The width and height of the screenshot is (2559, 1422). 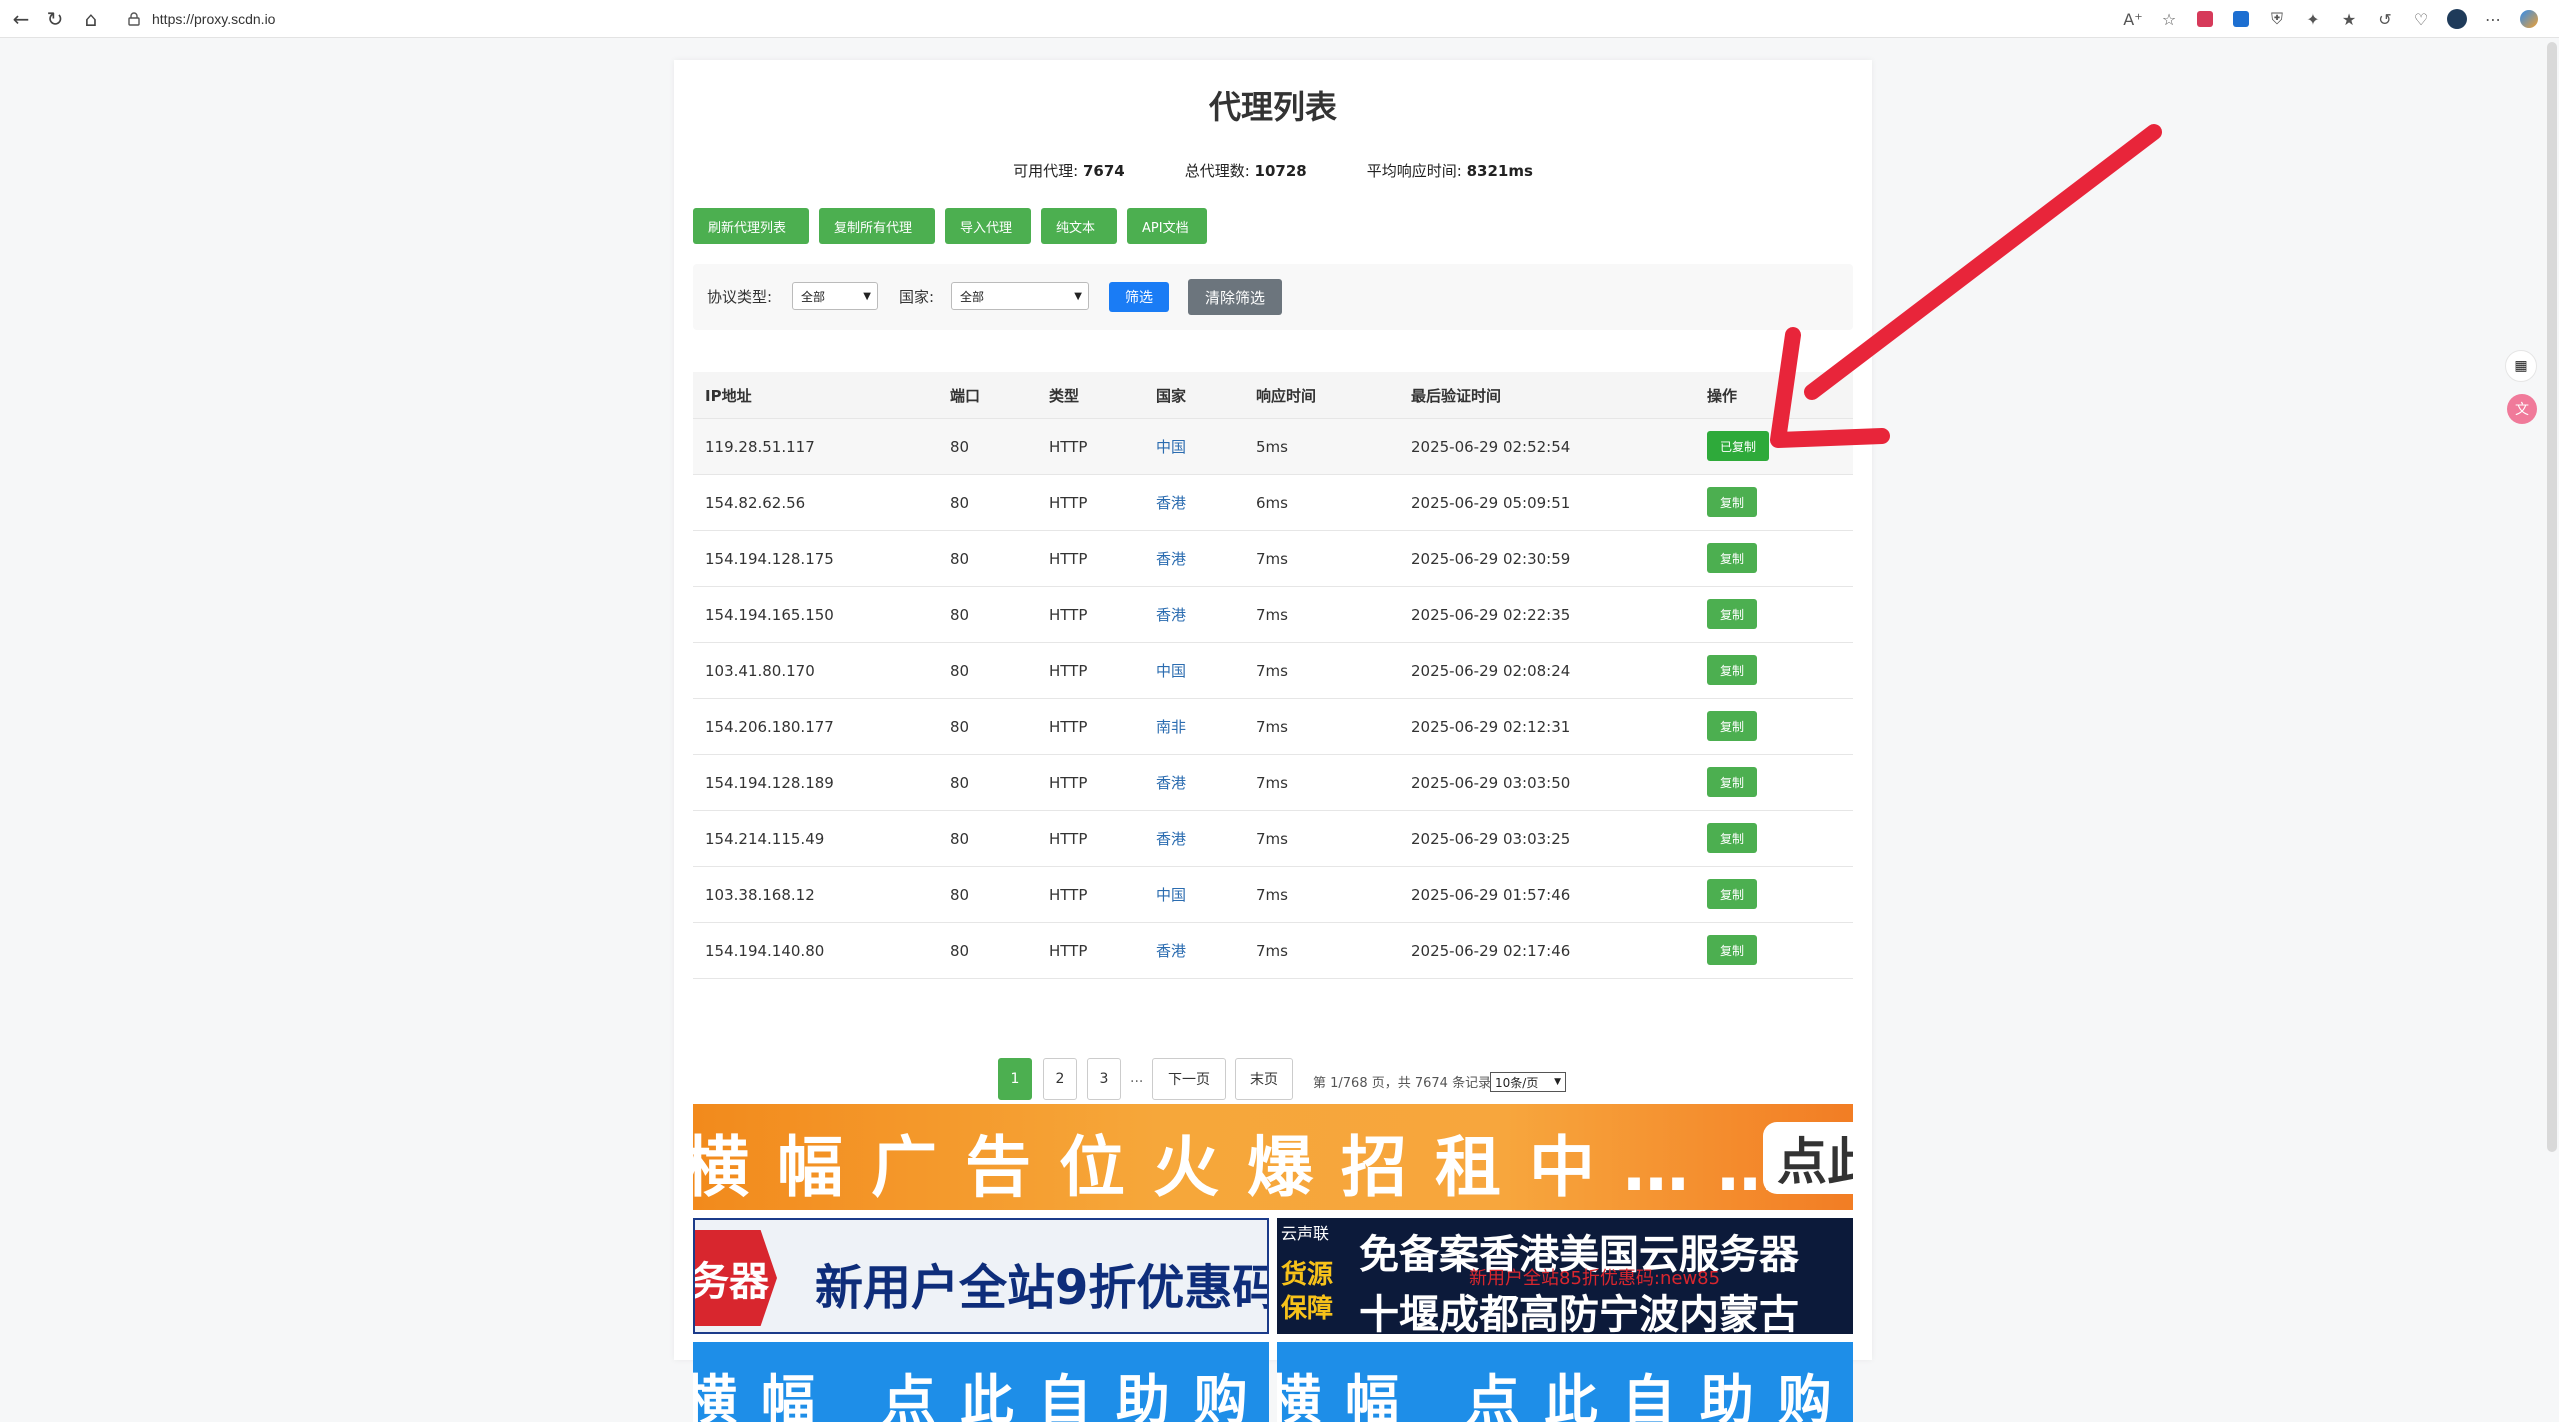 I want to click on country-select: 全部 ▼, so click(x=1020, y=296).